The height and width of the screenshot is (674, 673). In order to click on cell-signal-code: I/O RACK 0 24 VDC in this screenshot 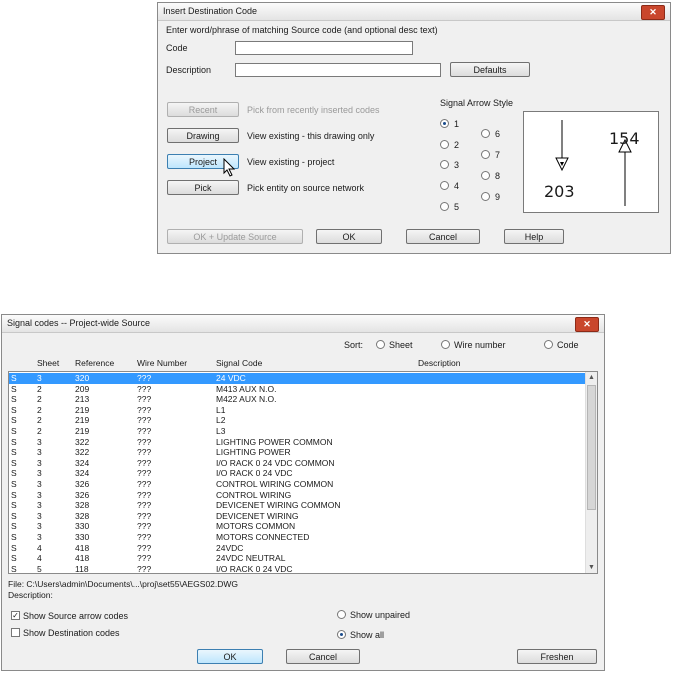, I will do `click(254, 473)`.